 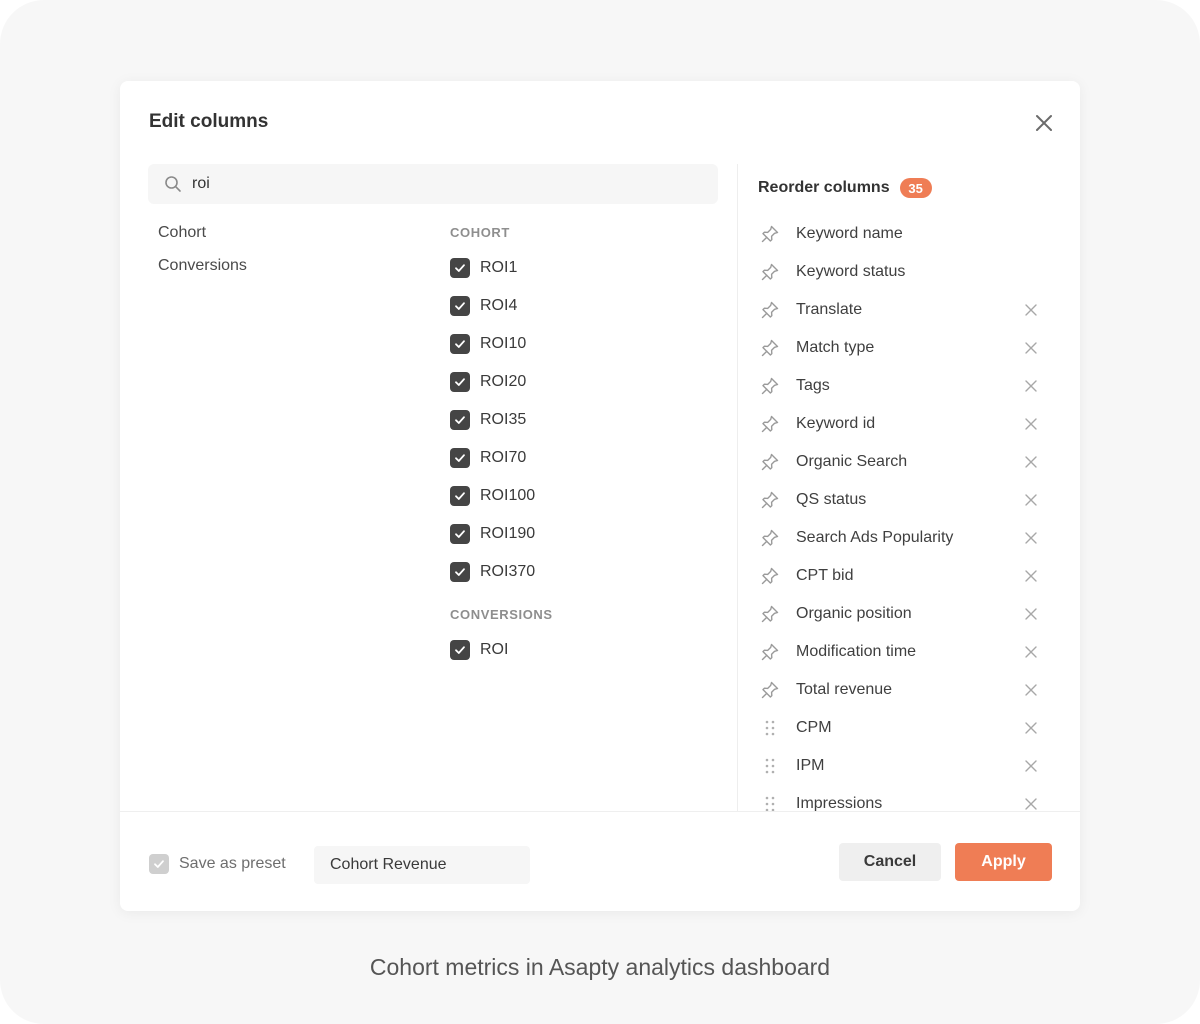 I want to click on column-checkbox-label: ROI1, so click(x=499, y=267).